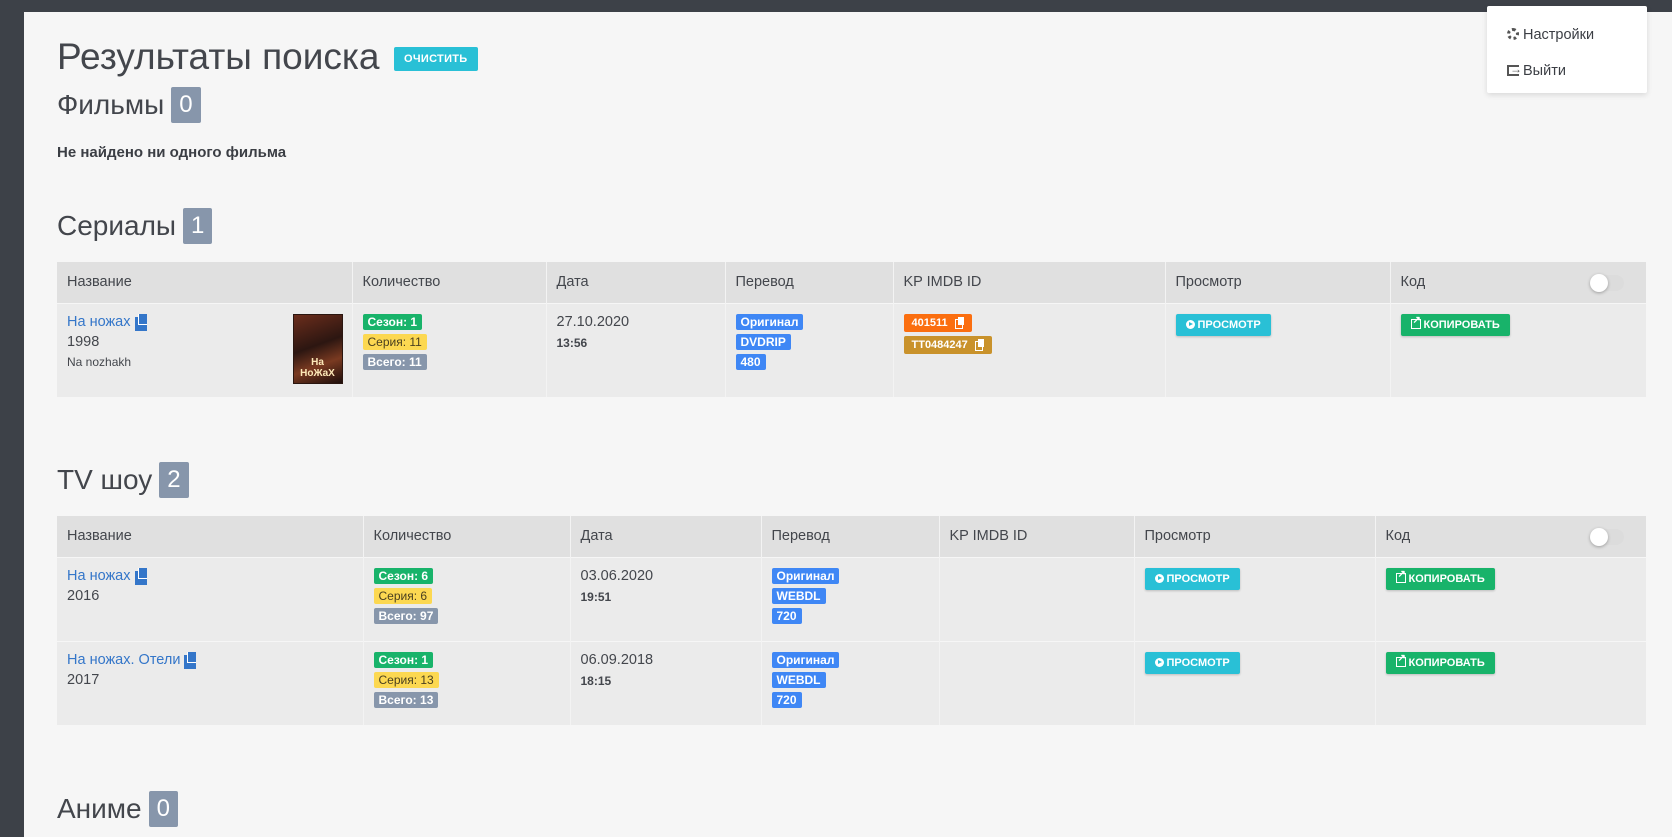  I want to click on quality-badge: DVDRIP, so click(763, 341).